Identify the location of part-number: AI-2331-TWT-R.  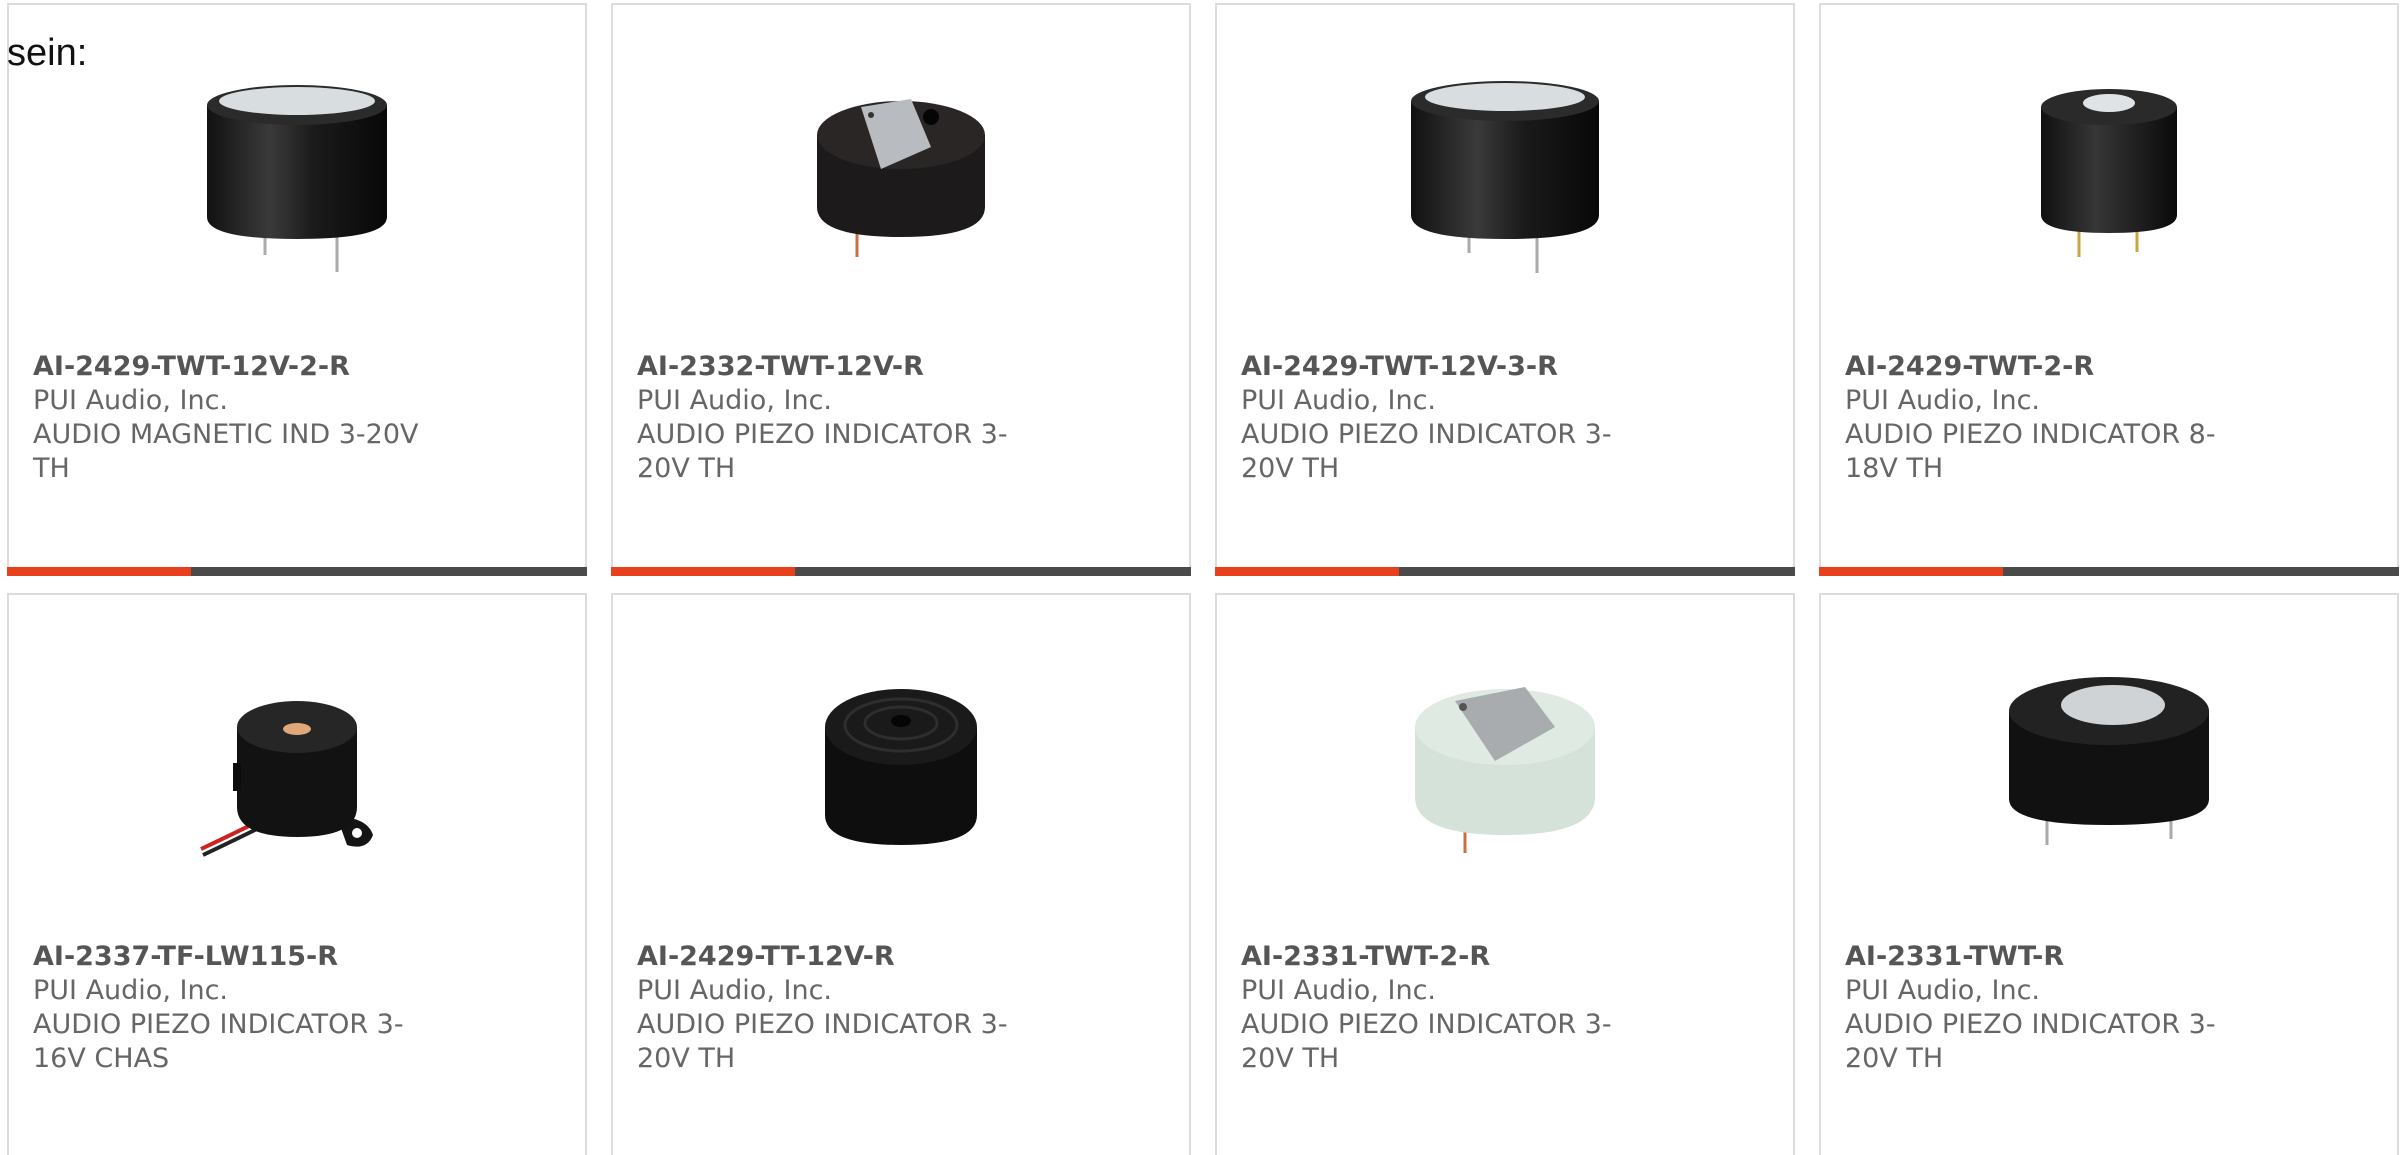
(1954, 957).